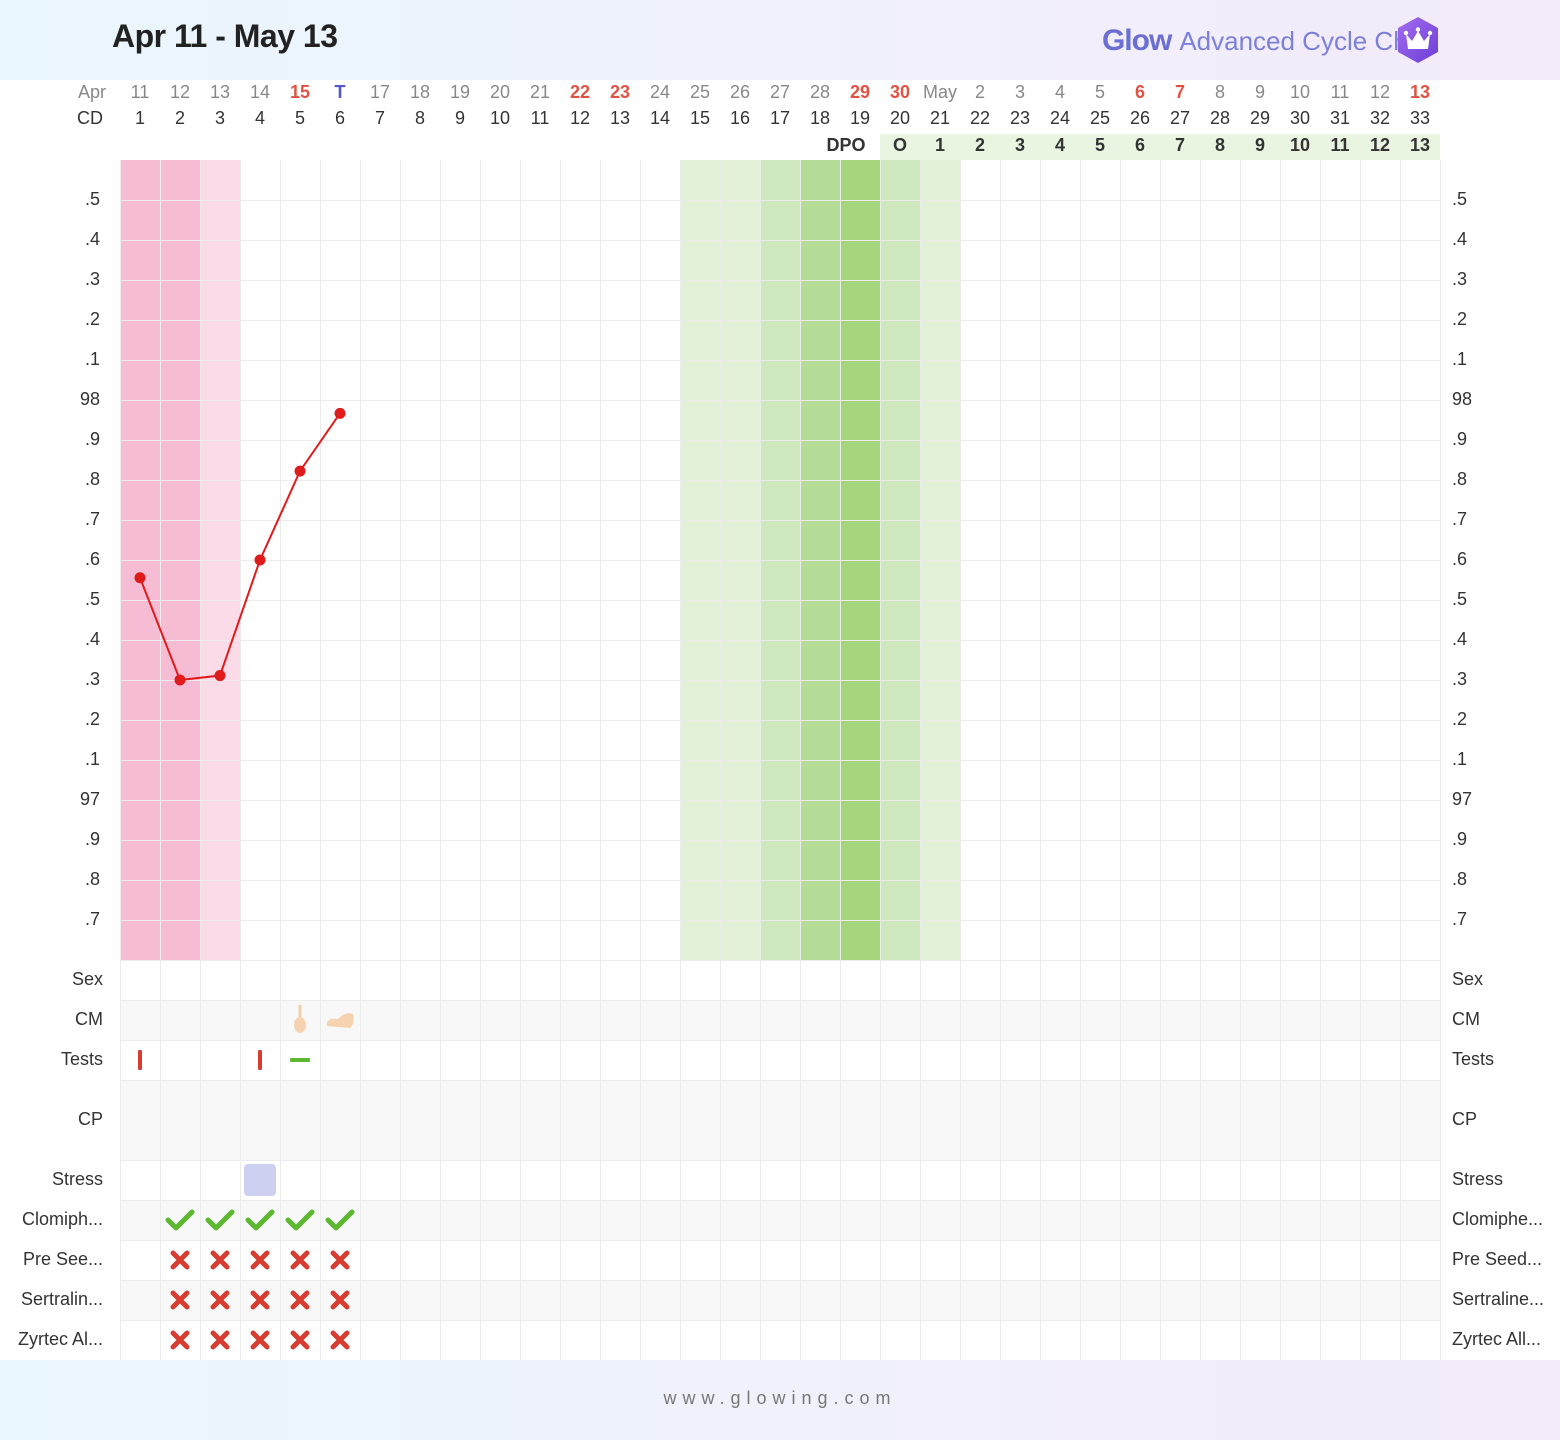  Describe the element at coordinates (89, 1019) in the screenshot. I see `symptom-label-left: CM` at that location.